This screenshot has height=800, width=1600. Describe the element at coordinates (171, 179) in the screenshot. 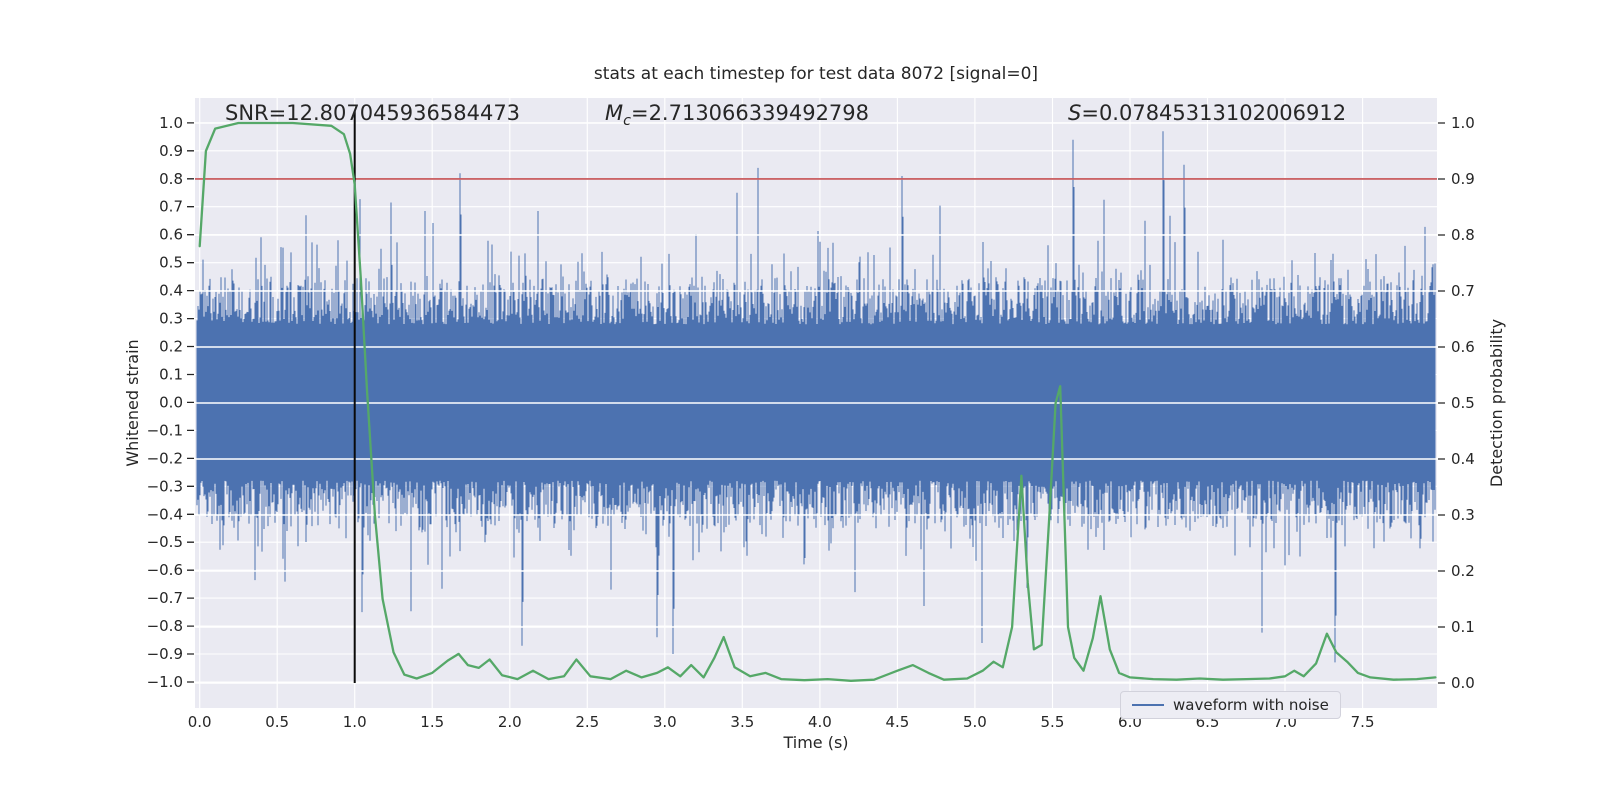

I see `y-tick-label-left: 0.8` at that location.